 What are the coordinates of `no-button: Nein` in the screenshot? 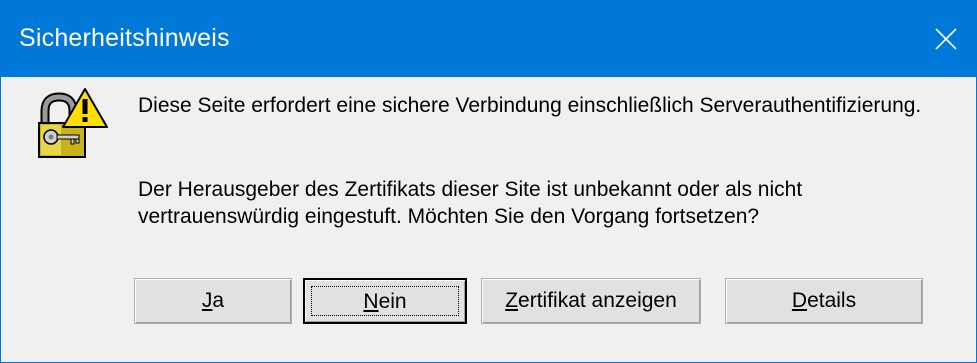 It's located at (385, 301).